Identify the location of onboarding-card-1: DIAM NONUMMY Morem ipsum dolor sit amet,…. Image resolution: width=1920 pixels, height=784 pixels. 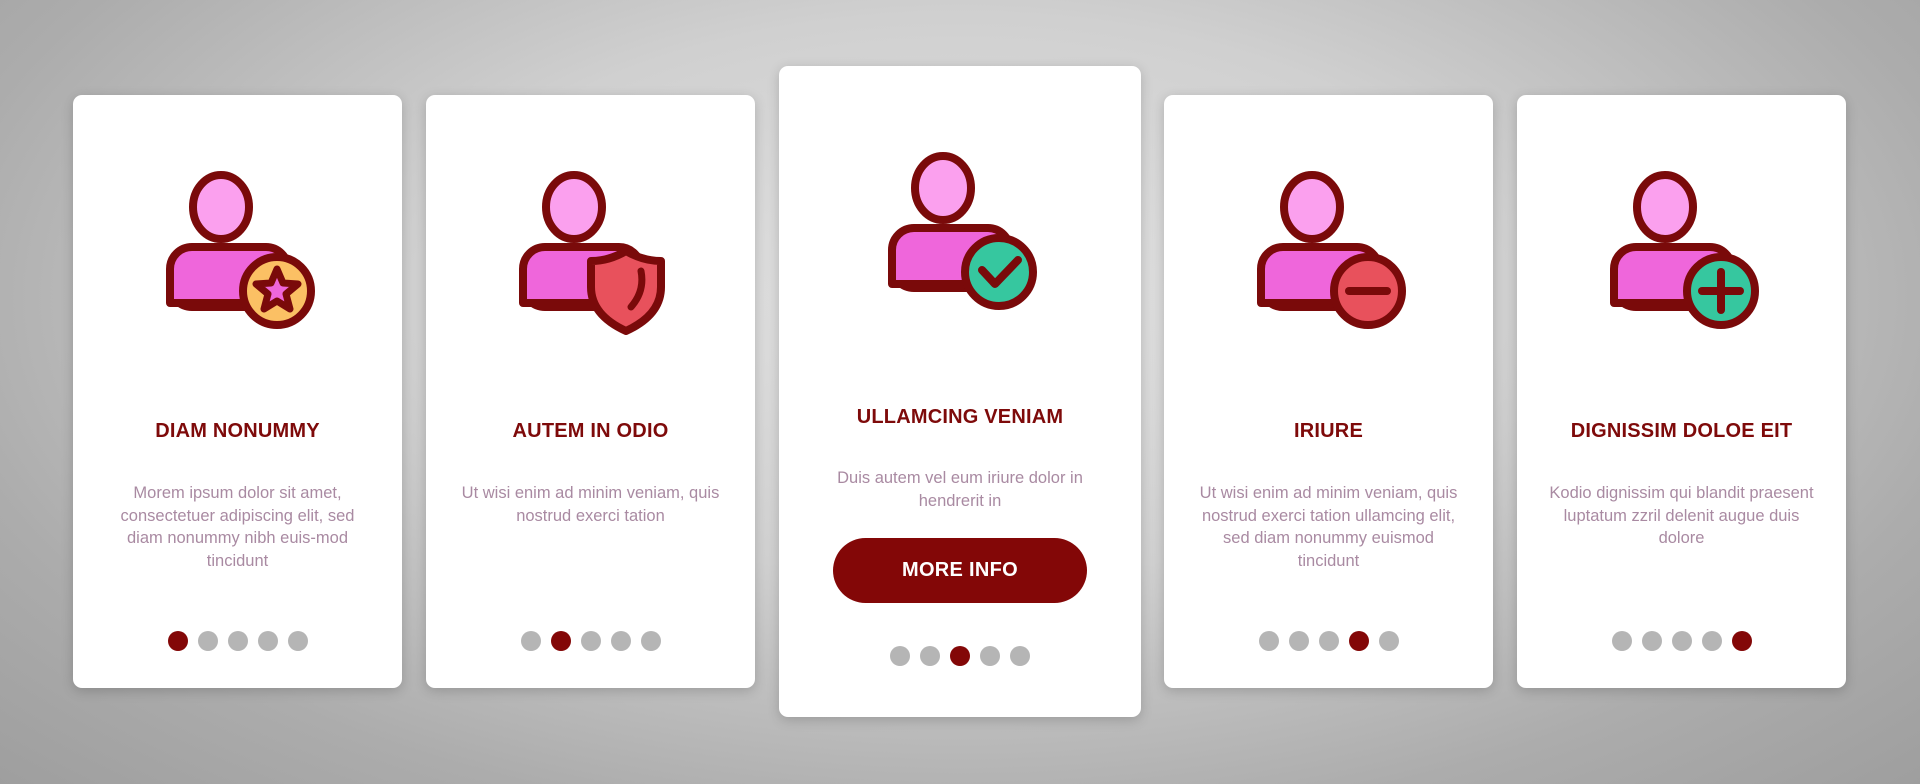
(237, 391).